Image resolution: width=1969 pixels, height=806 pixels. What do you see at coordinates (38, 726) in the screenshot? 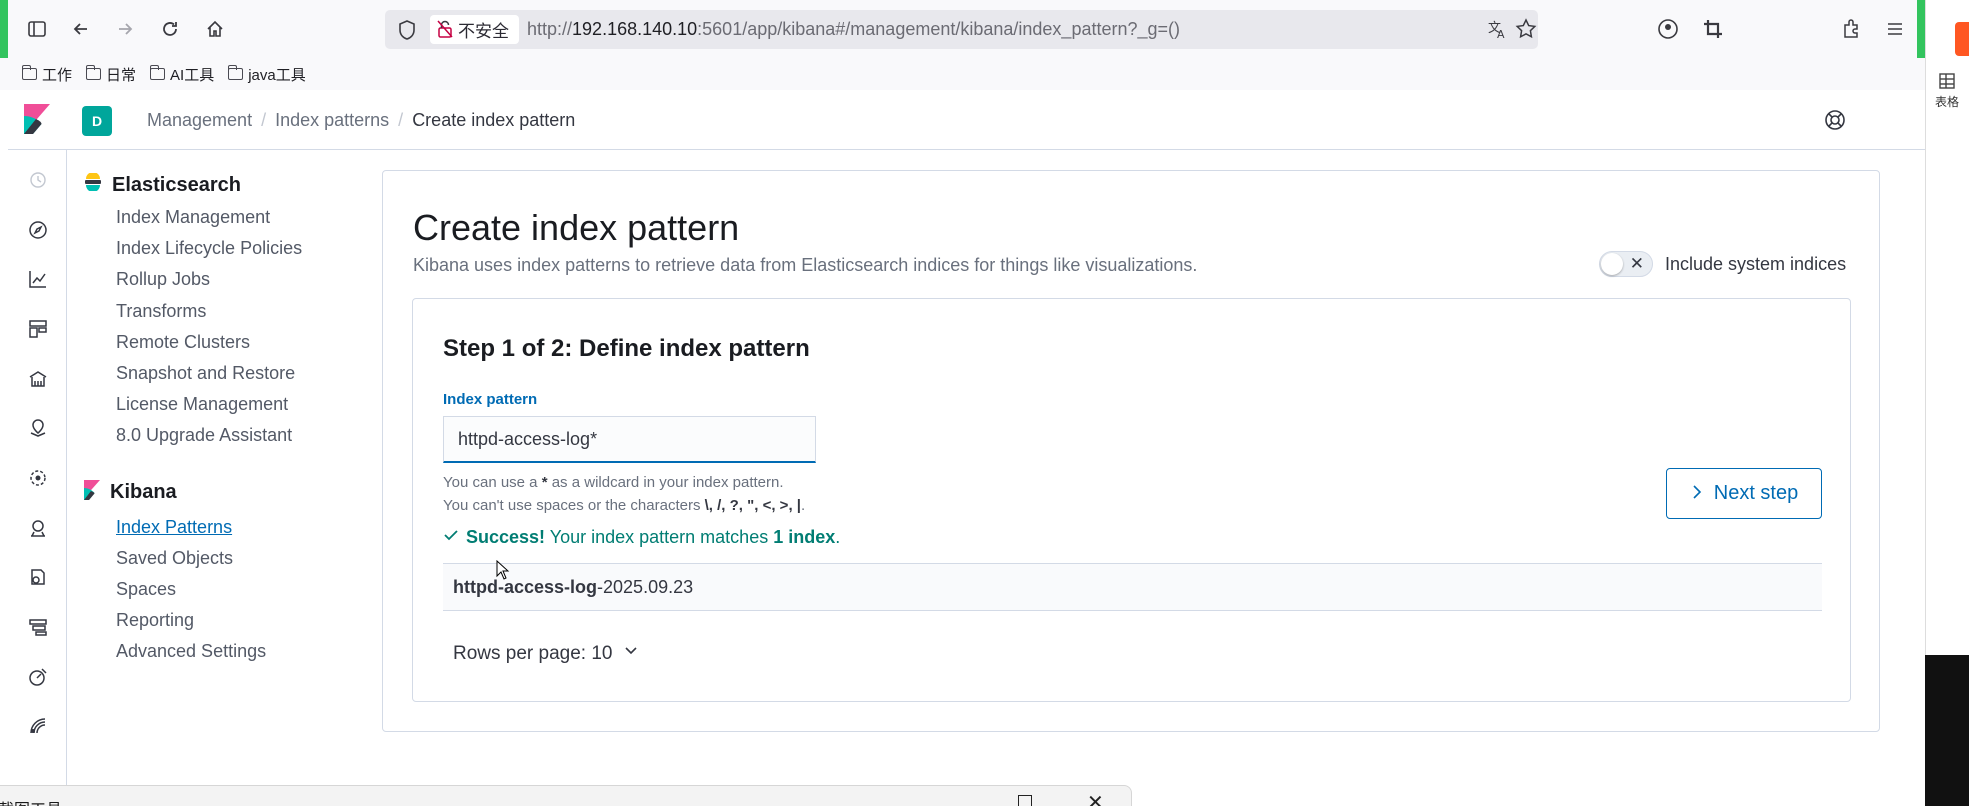
I see `siem-icon` at bounding box center [38, 726].